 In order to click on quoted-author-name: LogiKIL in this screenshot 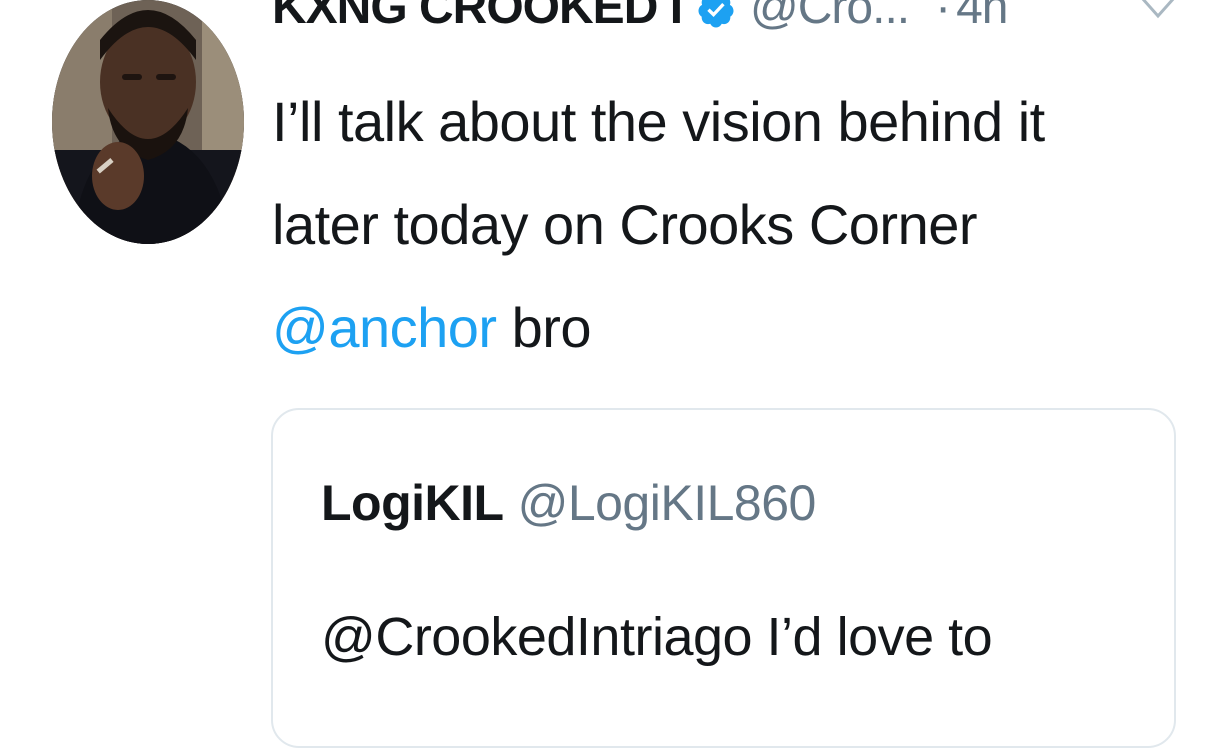, I will do `click(412, 503)`.